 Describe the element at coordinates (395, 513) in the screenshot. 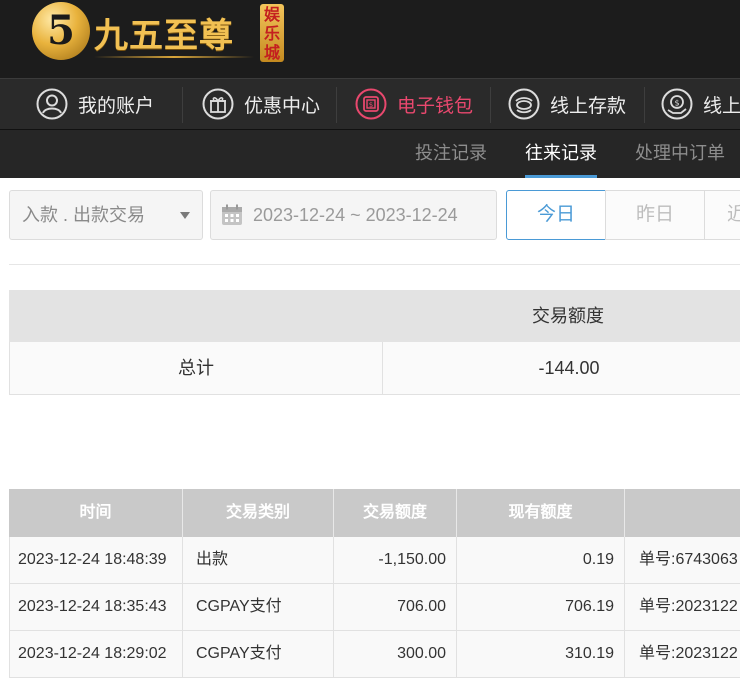

I see `col-amount: 交易额度` at that location.